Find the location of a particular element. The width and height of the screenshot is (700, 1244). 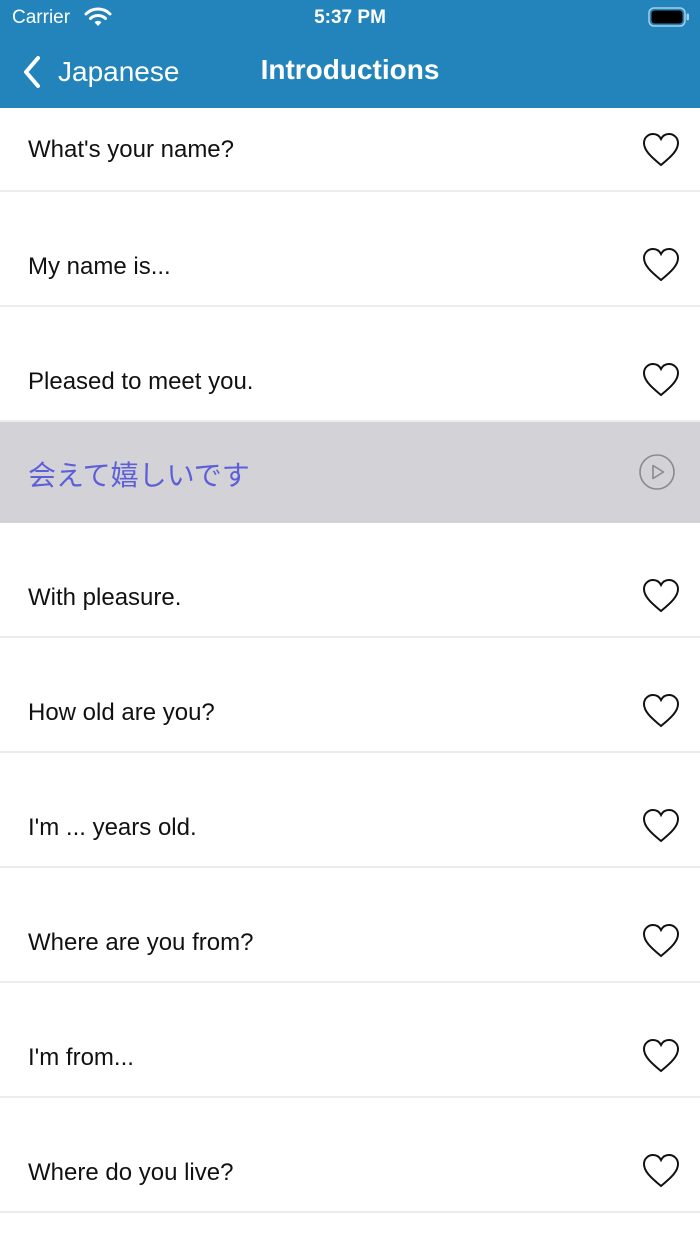

phrase-label: Pleased to meet you. is located at coordinates (141, 381).